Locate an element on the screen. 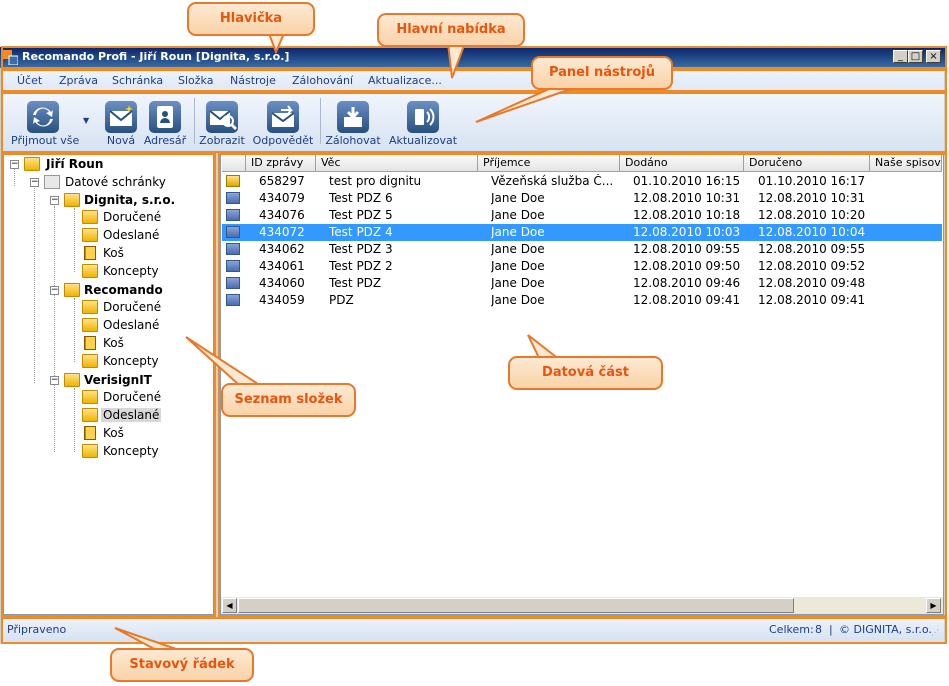 The height and width of the screenshot is (686, 949). callout-toolbar-panel: Panel nástrojů is located at coordinates (602, 73).